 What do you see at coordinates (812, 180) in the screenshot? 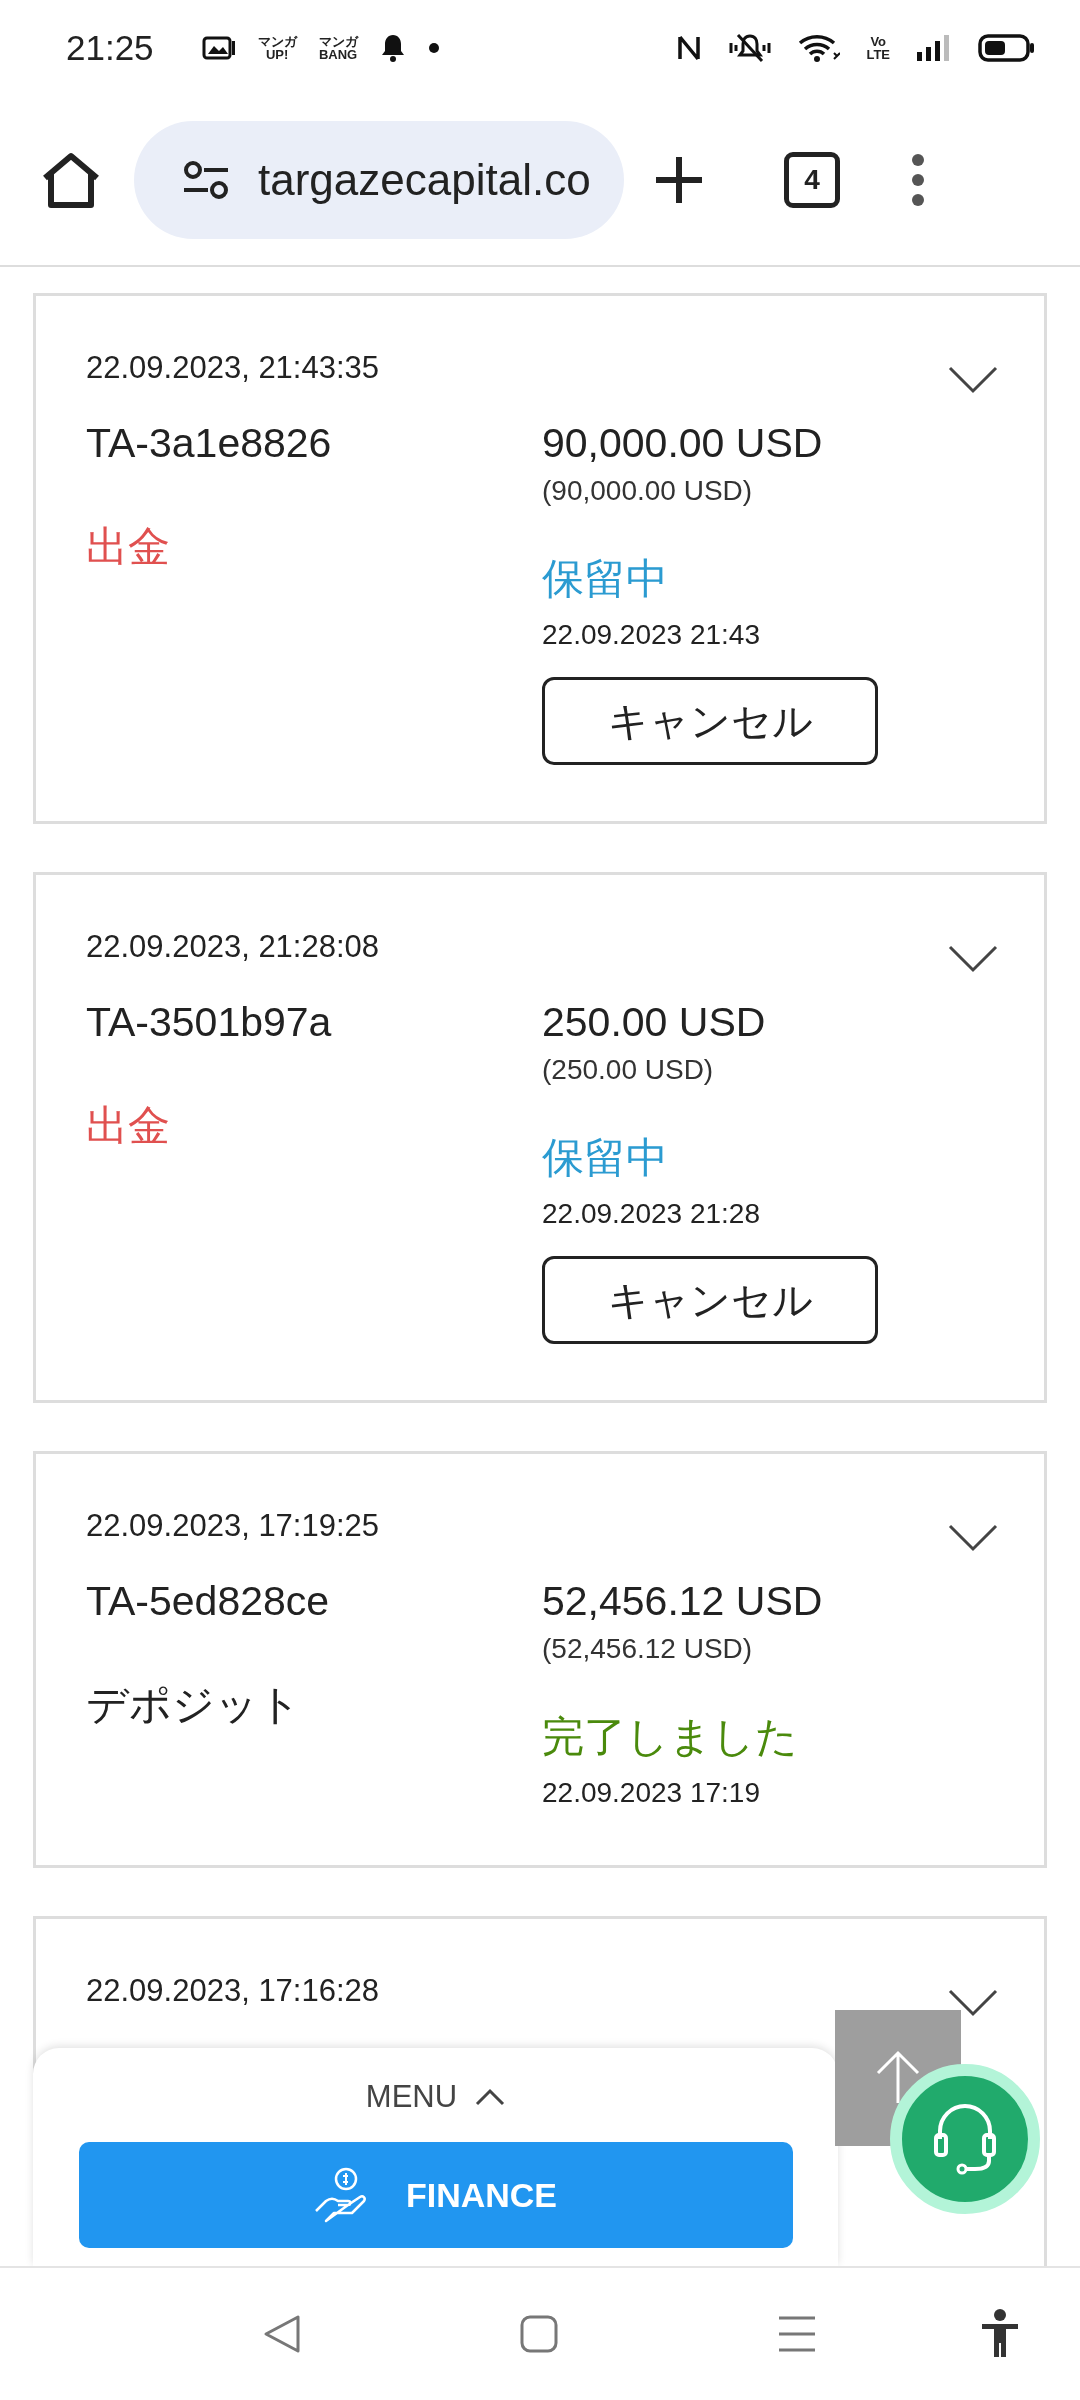
I see `tab-count-button: 4` at bounding box center [812, 180].